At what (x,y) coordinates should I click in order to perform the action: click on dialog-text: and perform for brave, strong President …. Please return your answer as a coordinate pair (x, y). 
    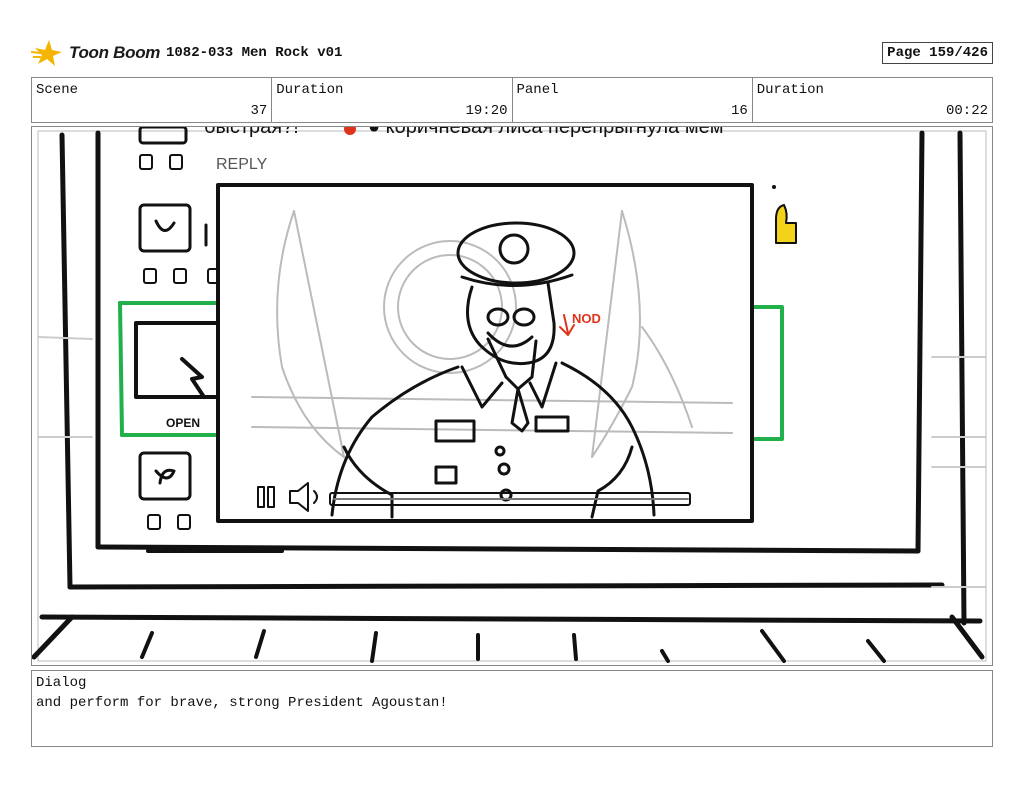
    Looking at the image, I should click on (242, 703).